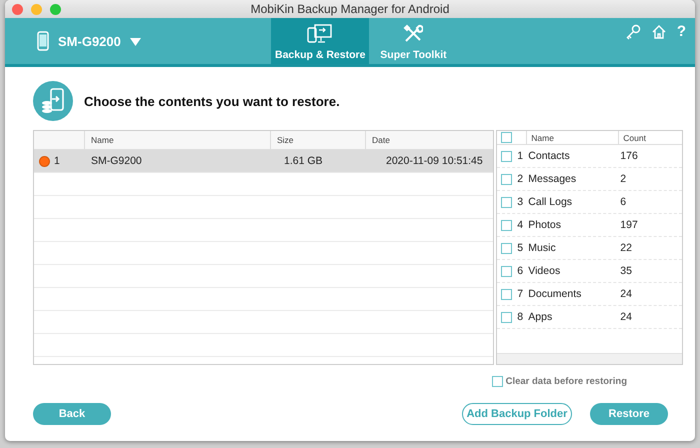  I want to click on nav-tab: Super Toolkit, so click(413, 41).